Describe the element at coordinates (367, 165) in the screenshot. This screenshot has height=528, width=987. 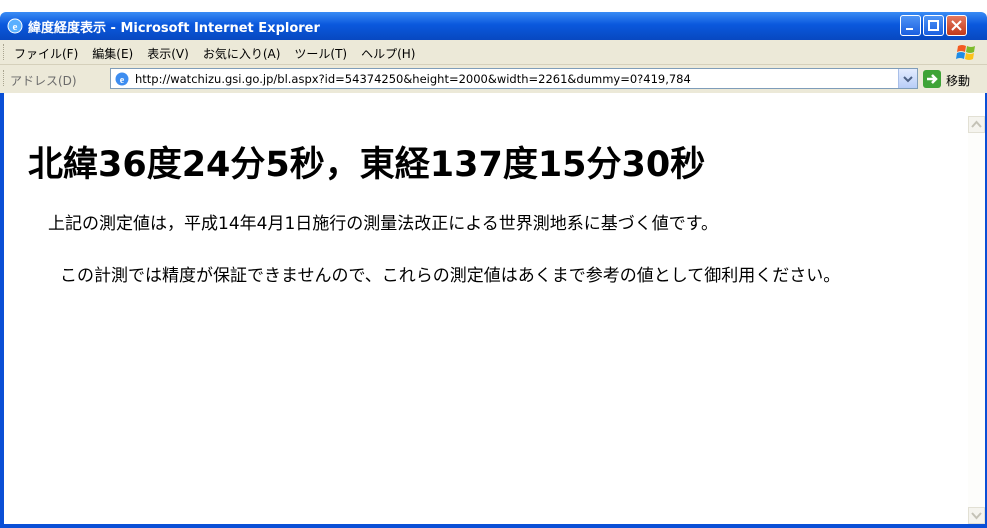
I see `coordinates-heading: 北緯36度24分5秒，東経137度15分30秒` at that location.